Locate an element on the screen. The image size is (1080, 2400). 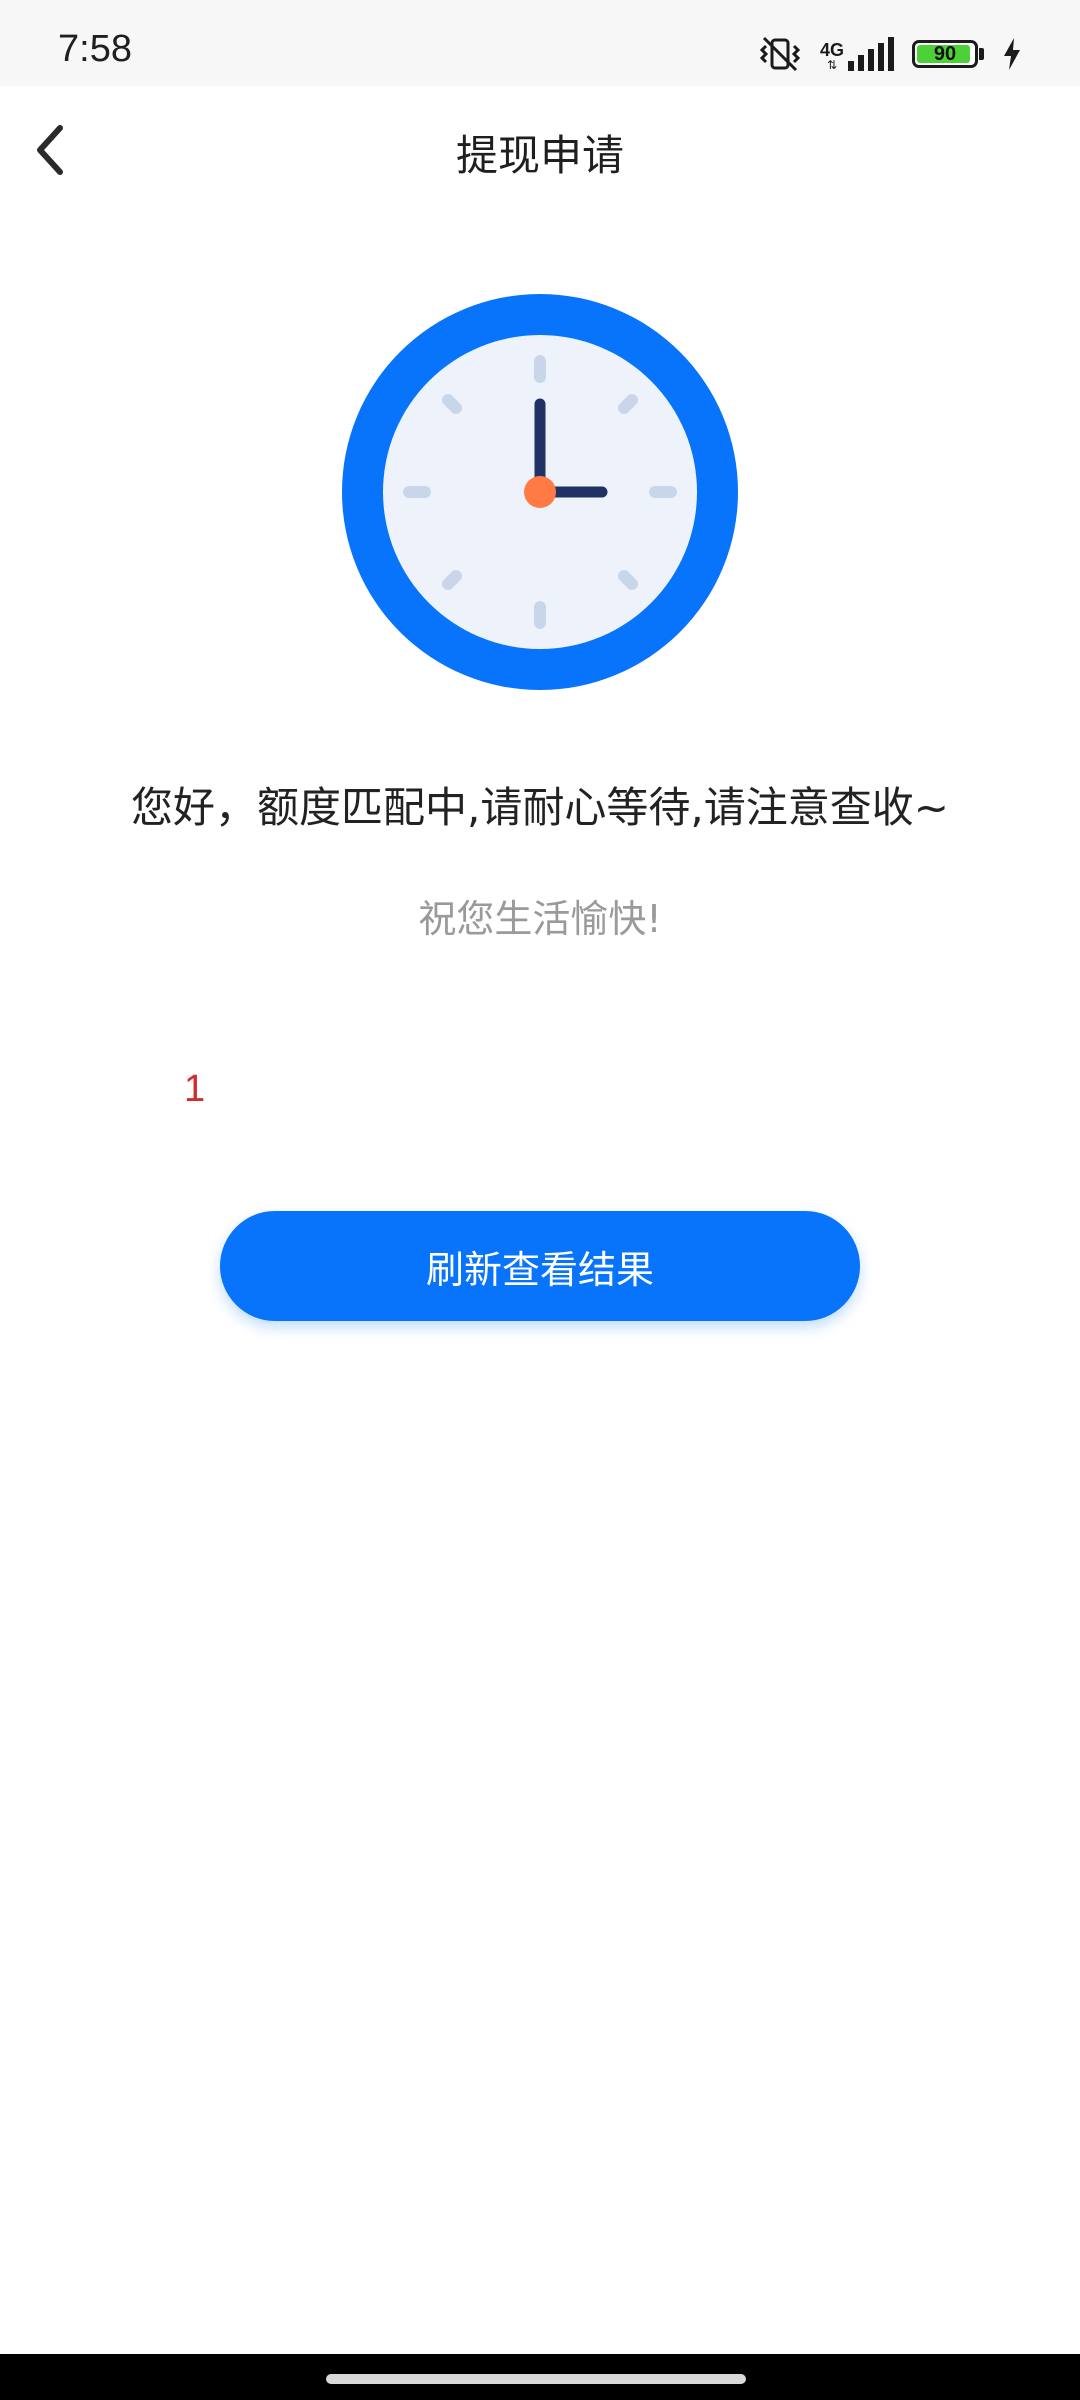
home-indicator is located at coordinates (536, 2379).